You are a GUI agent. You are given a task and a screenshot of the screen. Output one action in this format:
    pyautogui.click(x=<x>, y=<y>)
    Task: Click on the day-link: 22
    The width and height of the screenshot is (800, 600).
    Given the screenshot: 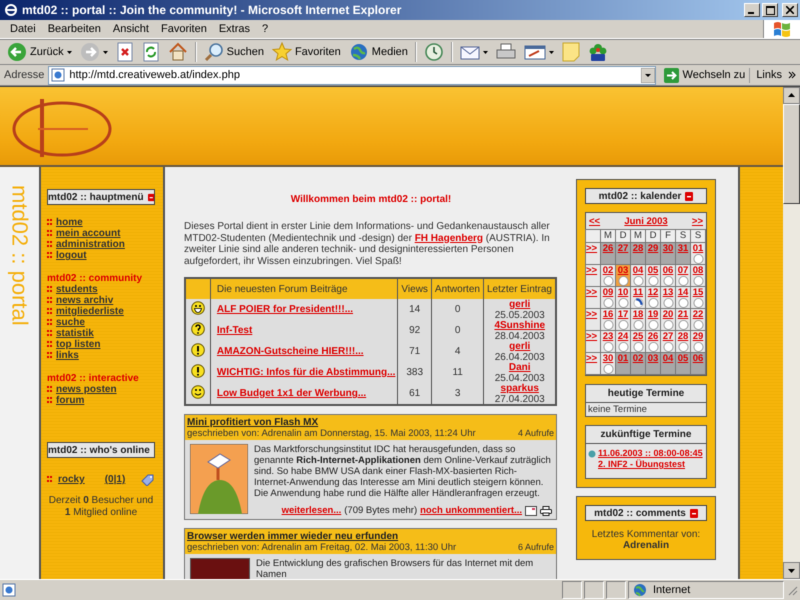 What is the action you would take?
    pyautogui.click(x=698, y=314)
    